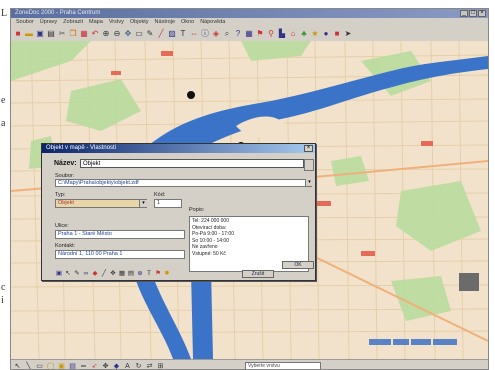  I want to click on help-icon: ?, so click(238, 34).